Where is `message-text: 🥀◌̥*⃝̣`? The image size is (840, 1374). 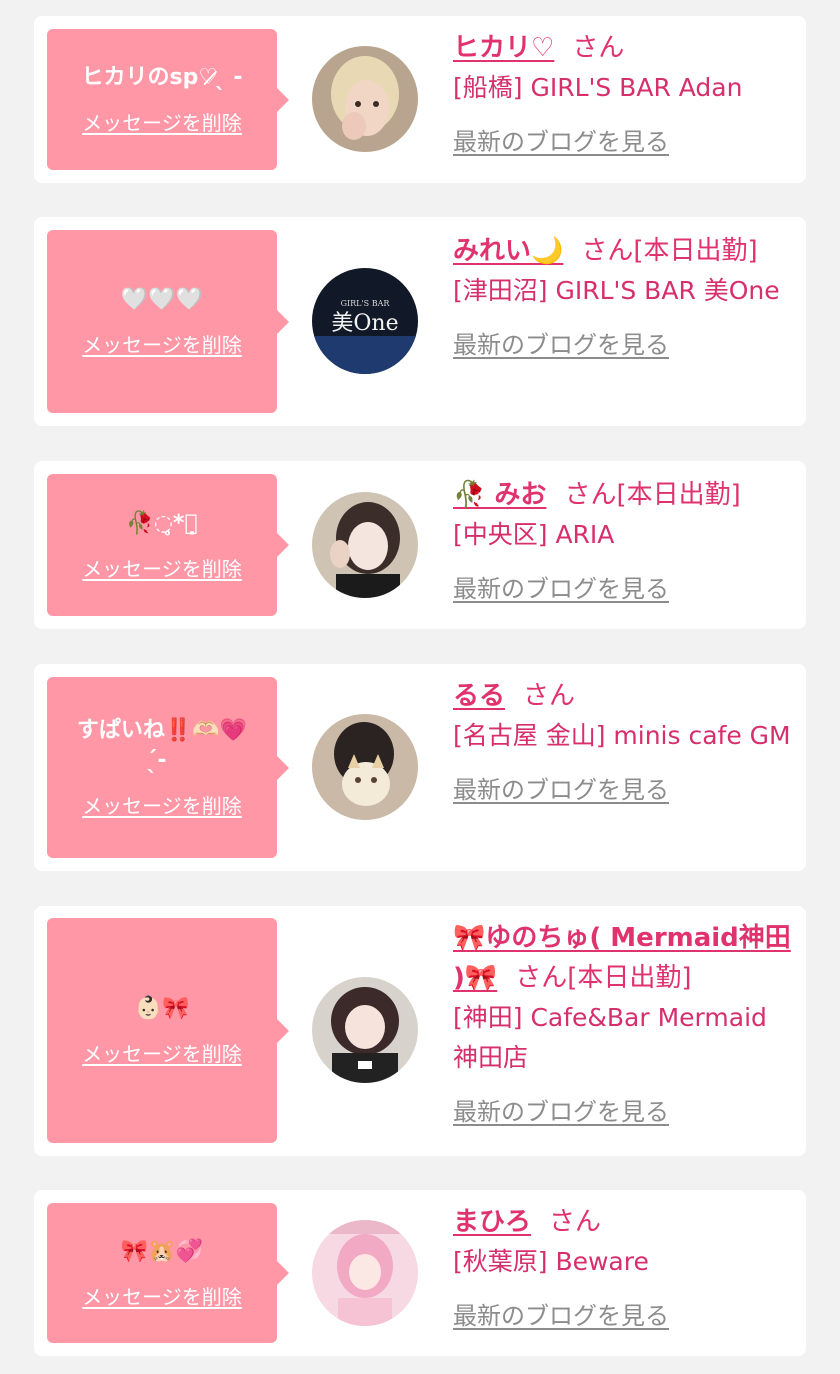 message-text: 🥀◌̥*⃝̣ is located at coordinates (162, 523).